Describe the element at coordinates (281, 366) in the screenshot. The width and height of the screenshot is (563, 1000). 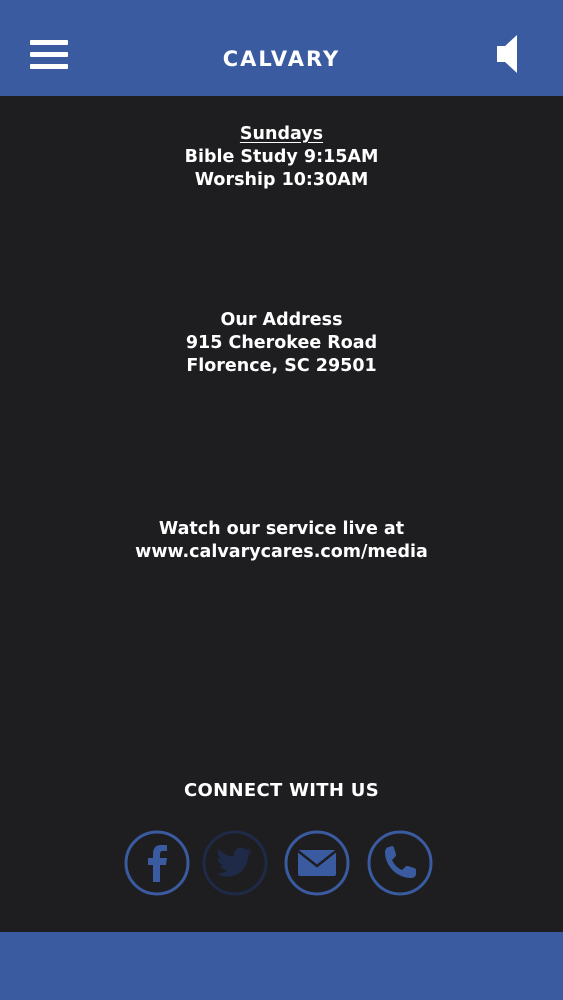
I see `address-city: Florence, SC 29501` at that location.